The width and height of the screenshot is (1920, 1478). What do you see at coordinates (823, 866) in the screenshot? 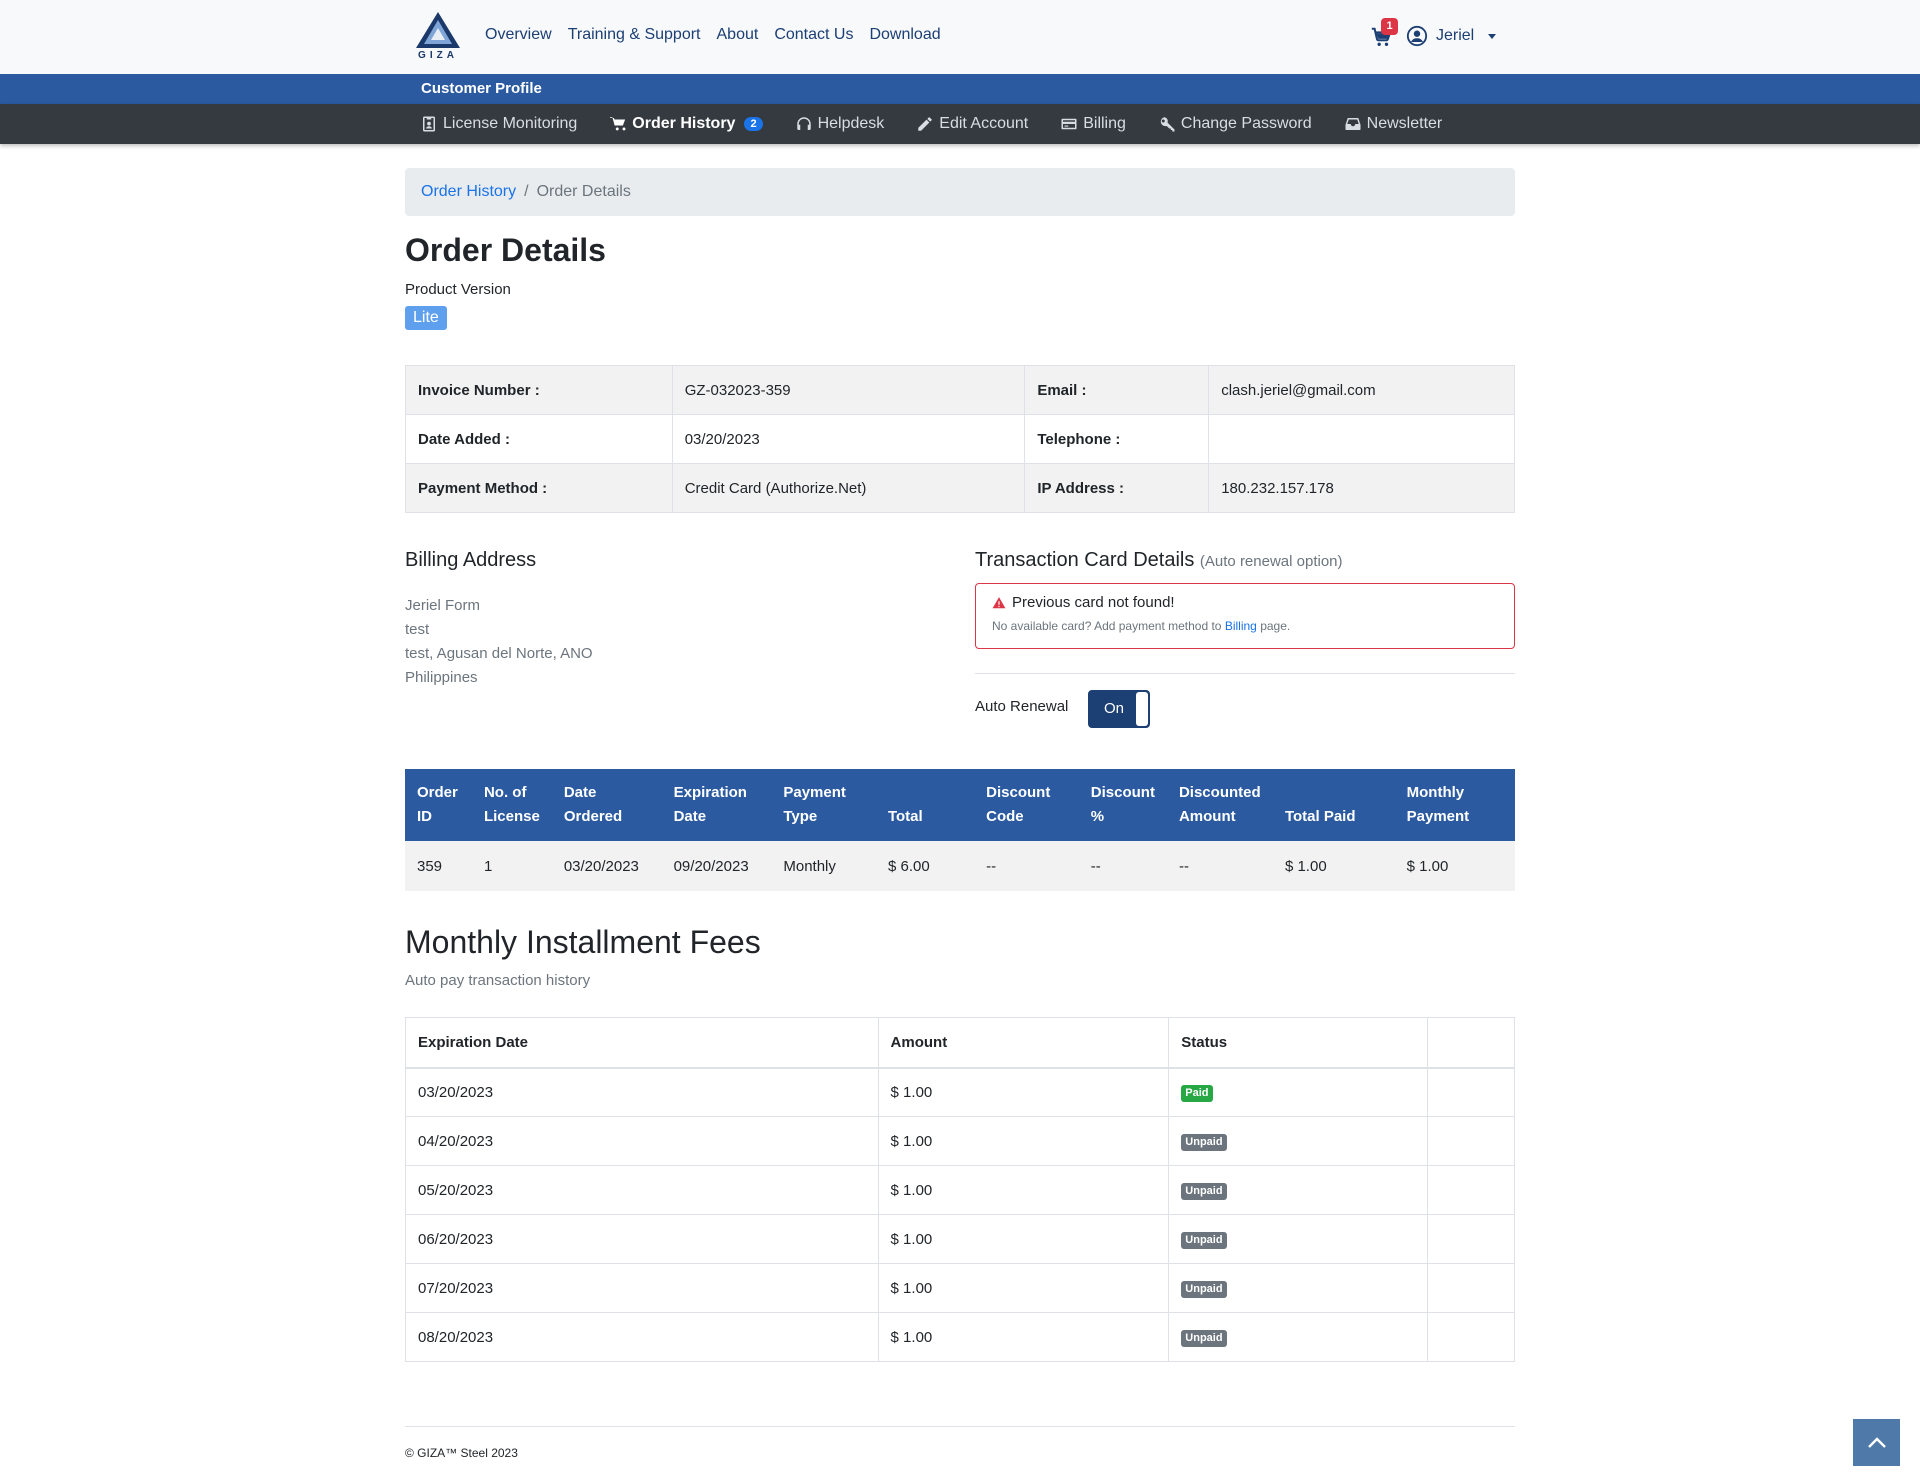
I see `order-cell: Monthly` at bounding box center [823, 866].